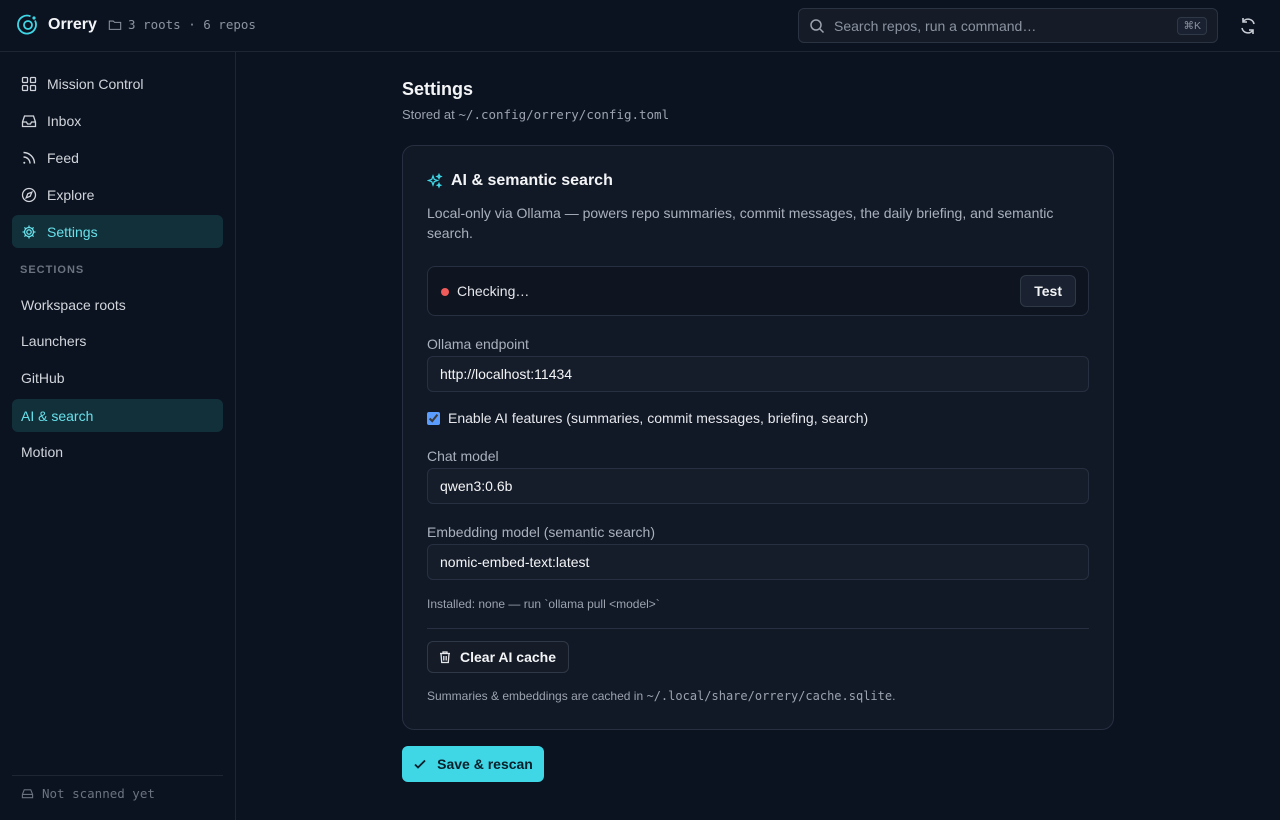 The height and width of the screenshot is (820, 1280). I want to click on clear-ai-cache-button: Clear AI cache, so click(498, 657).